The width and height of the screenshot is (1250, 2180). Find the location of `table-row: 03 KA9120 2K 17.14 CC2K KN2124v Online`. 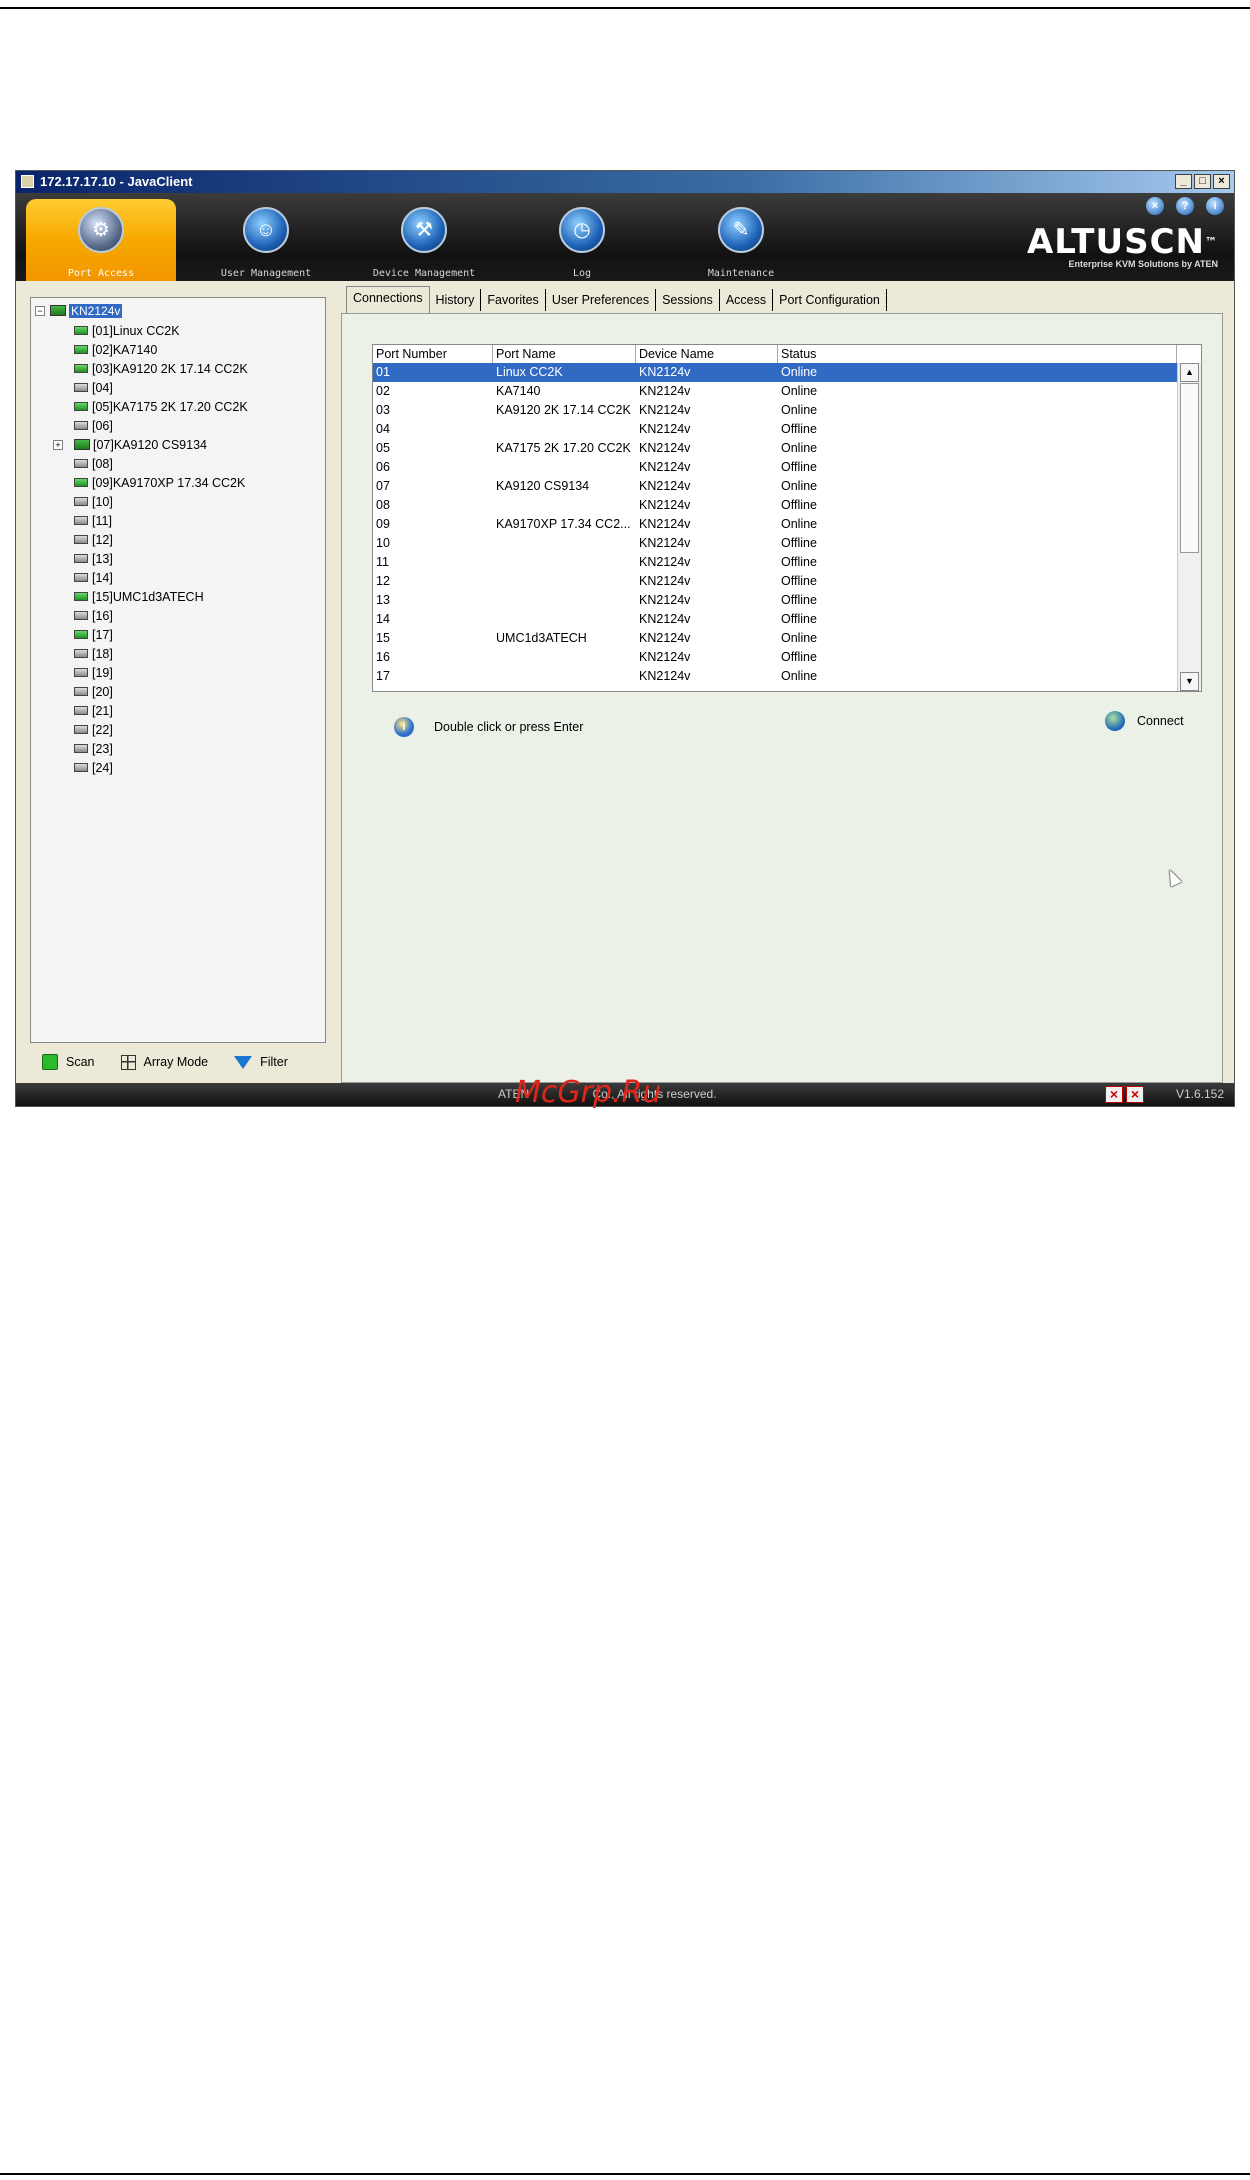

table-row: 03 KA9120 2K 17.14 CC2K KN2124v Online is located at coordinates (775, 410).